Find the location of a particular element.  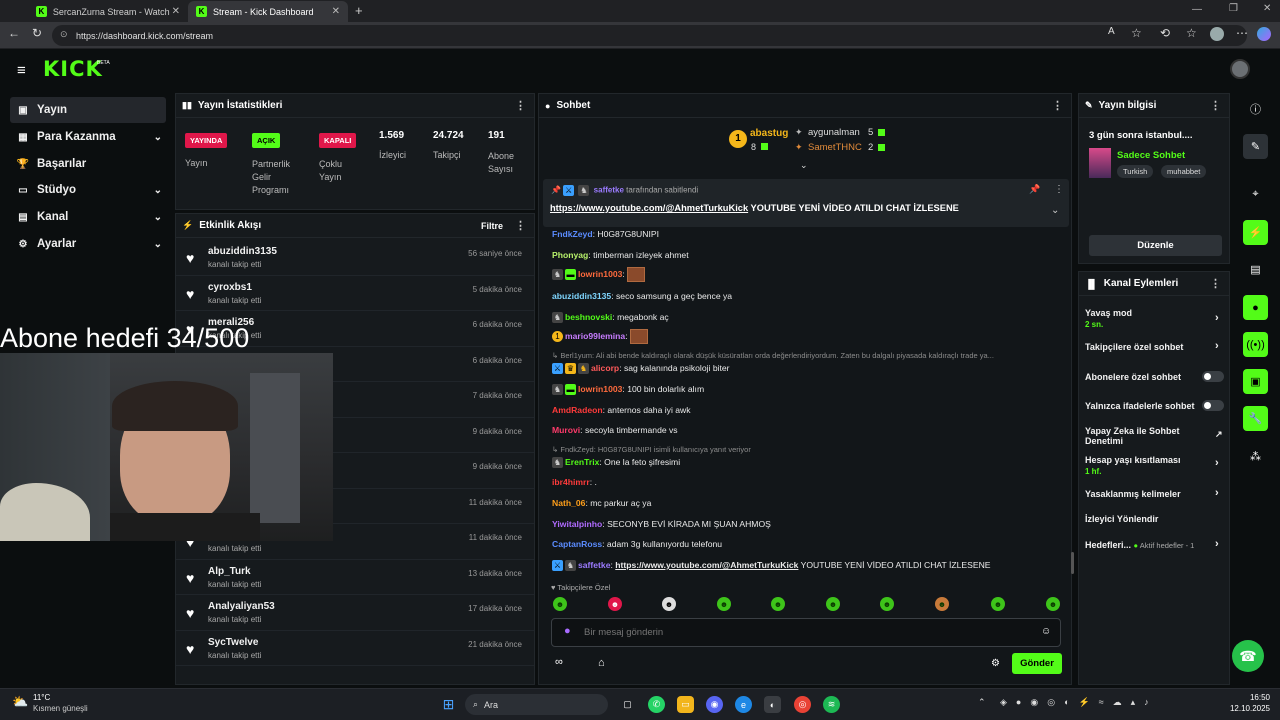

edit-button: Düzenle is located at coordinates (1155, 245).